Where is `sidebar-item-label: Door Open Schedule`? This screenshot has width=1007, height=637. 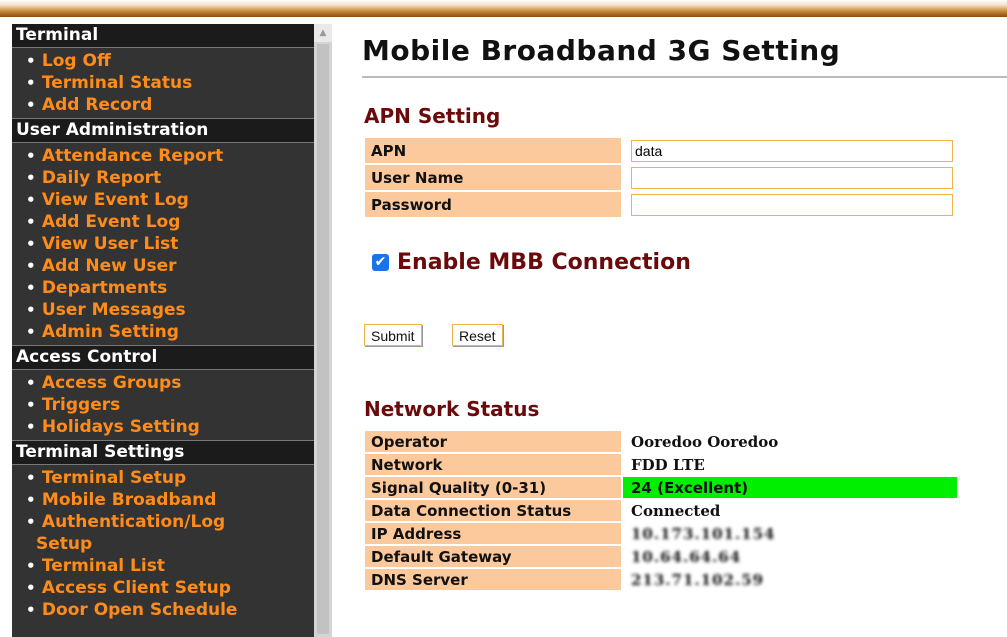
sidebar-item-label: Door Open Schedule is located at coordinates (140, 610).